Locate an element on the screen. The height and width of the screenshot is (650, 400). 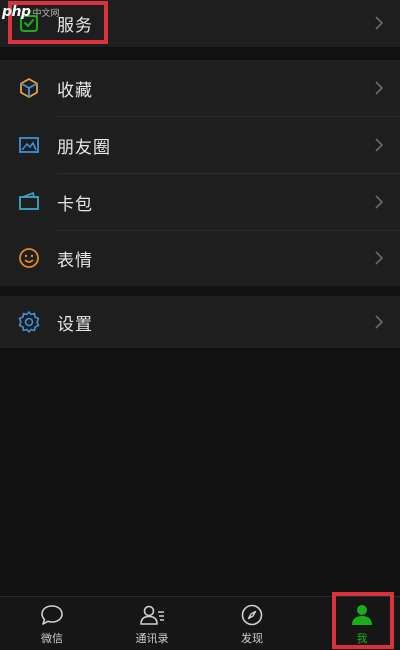
watermark-logo: php is located at coordinates (16, 12).